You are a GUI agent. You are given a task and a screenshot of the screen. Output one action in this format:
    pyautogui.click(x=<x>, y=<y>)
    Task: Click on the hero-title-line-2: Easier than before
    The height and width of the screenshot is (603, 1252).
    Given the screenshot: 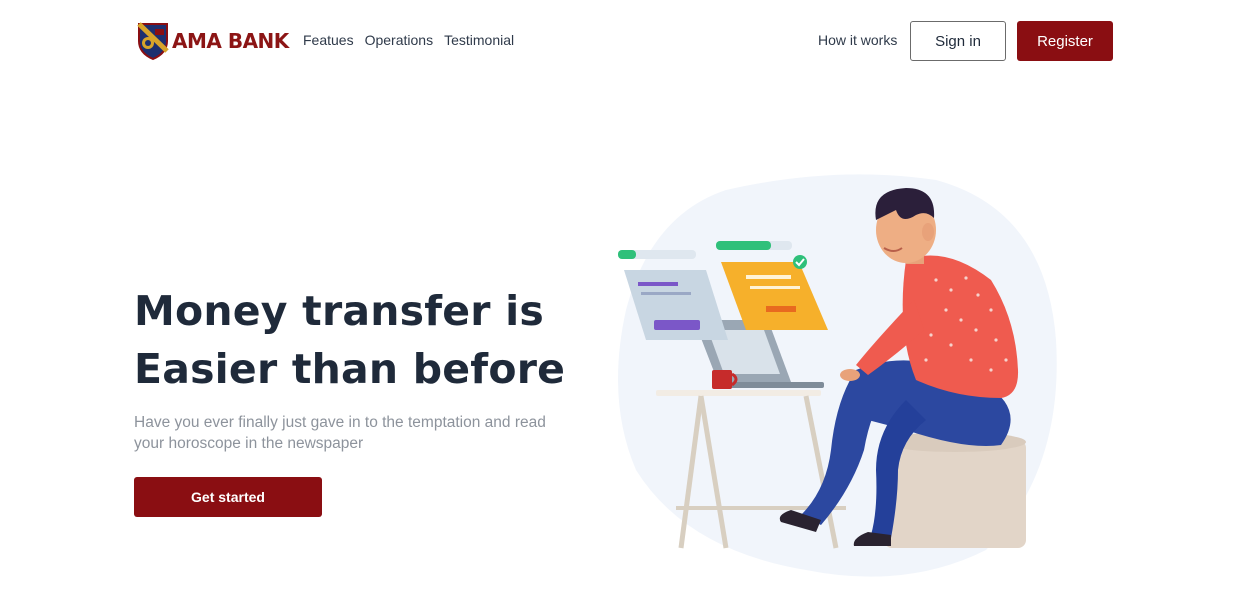 What is the action you would take?
    pyautogui.click(x=350, y=369)
    